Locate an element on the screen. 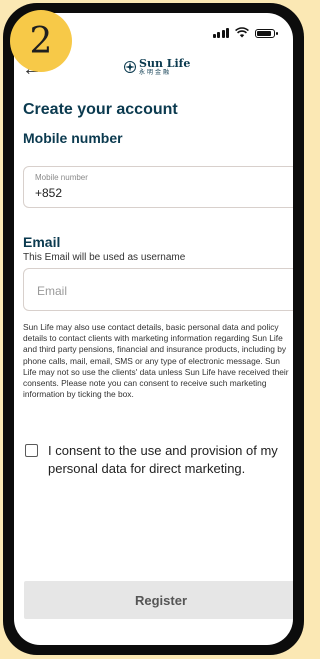  step-number-badge: 2 is located at coordinates (41, 41).